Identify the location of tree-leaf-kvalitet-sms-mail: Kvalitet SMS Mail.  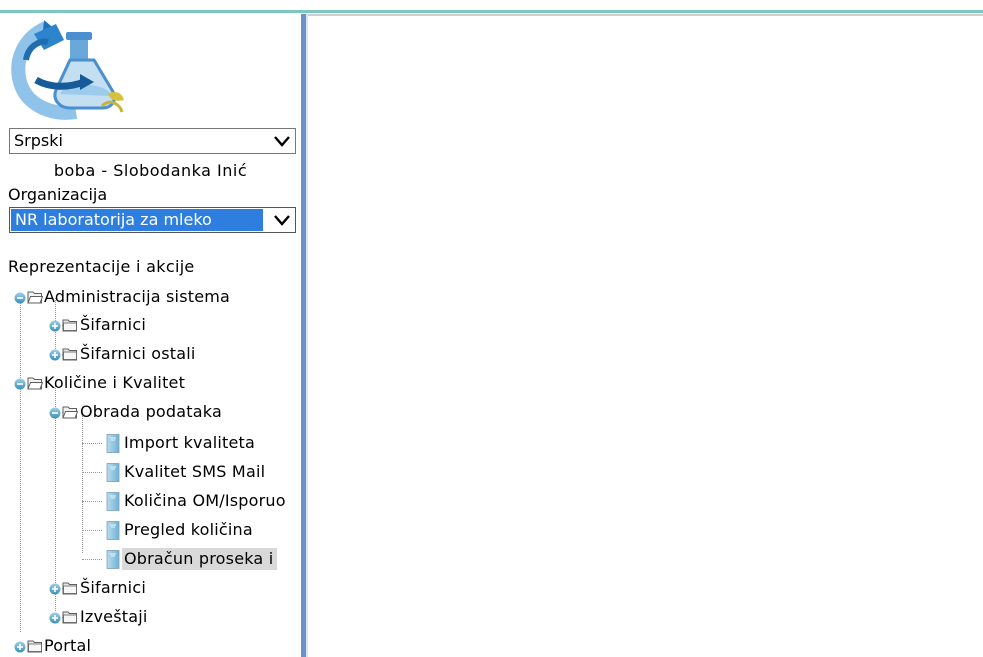
(150, 472).